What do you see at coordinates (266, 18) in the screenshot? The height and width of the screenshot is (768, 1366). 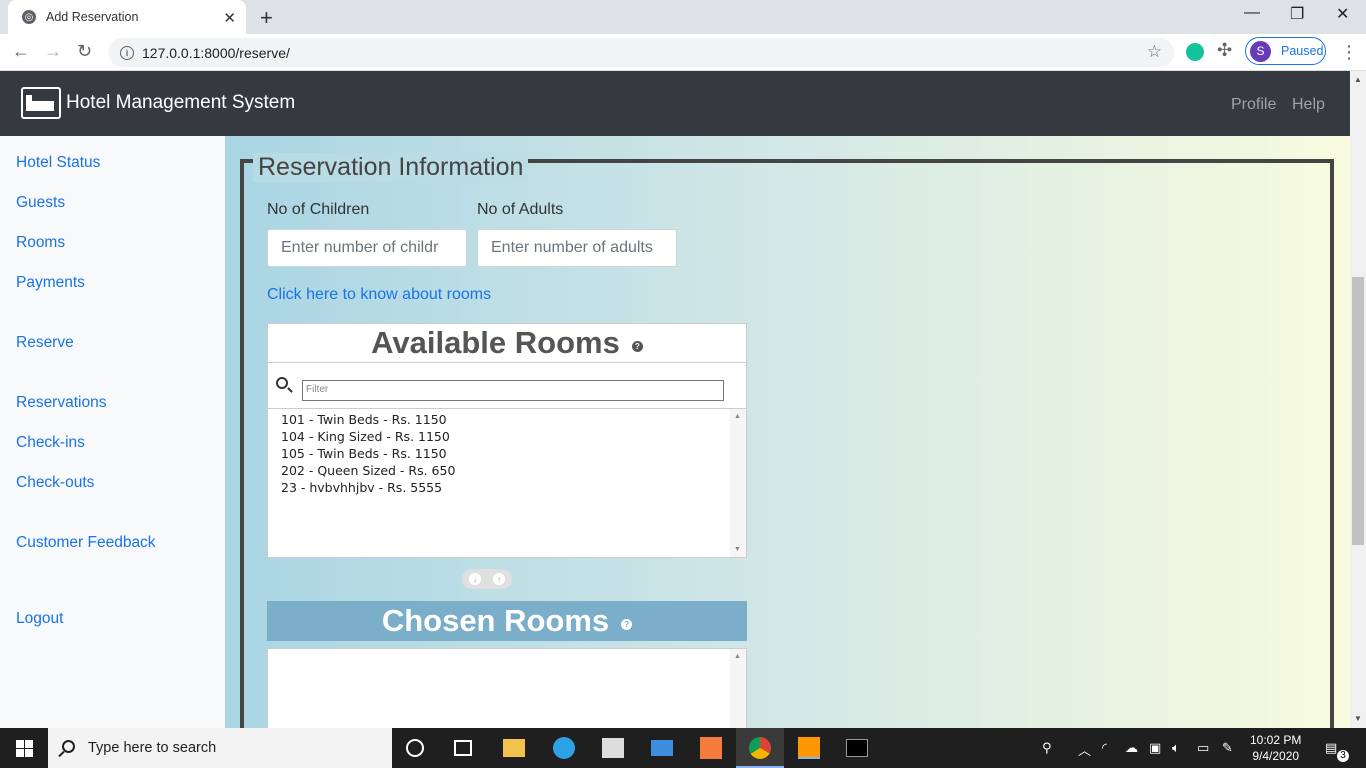 I see `new-tab-icon: +` at bounding box center [266, 18].